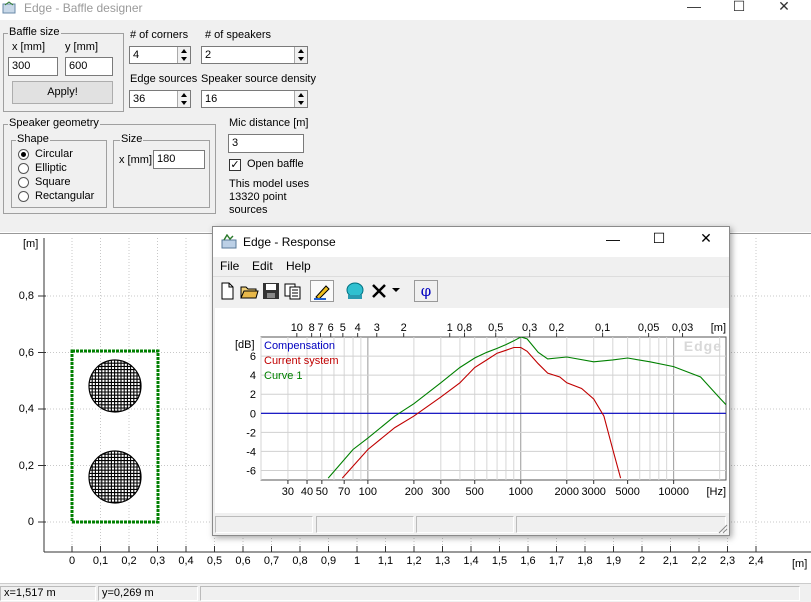  I want to click on x-tick-label: 10000, so click(673, 492).